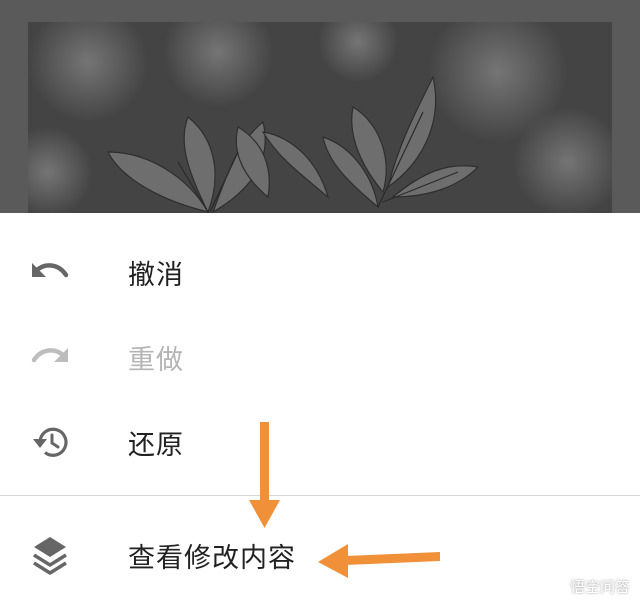  Describe the element at coordinates (156, 275) in the screenshot. I see `menu-item-label: 撤消` at that location.